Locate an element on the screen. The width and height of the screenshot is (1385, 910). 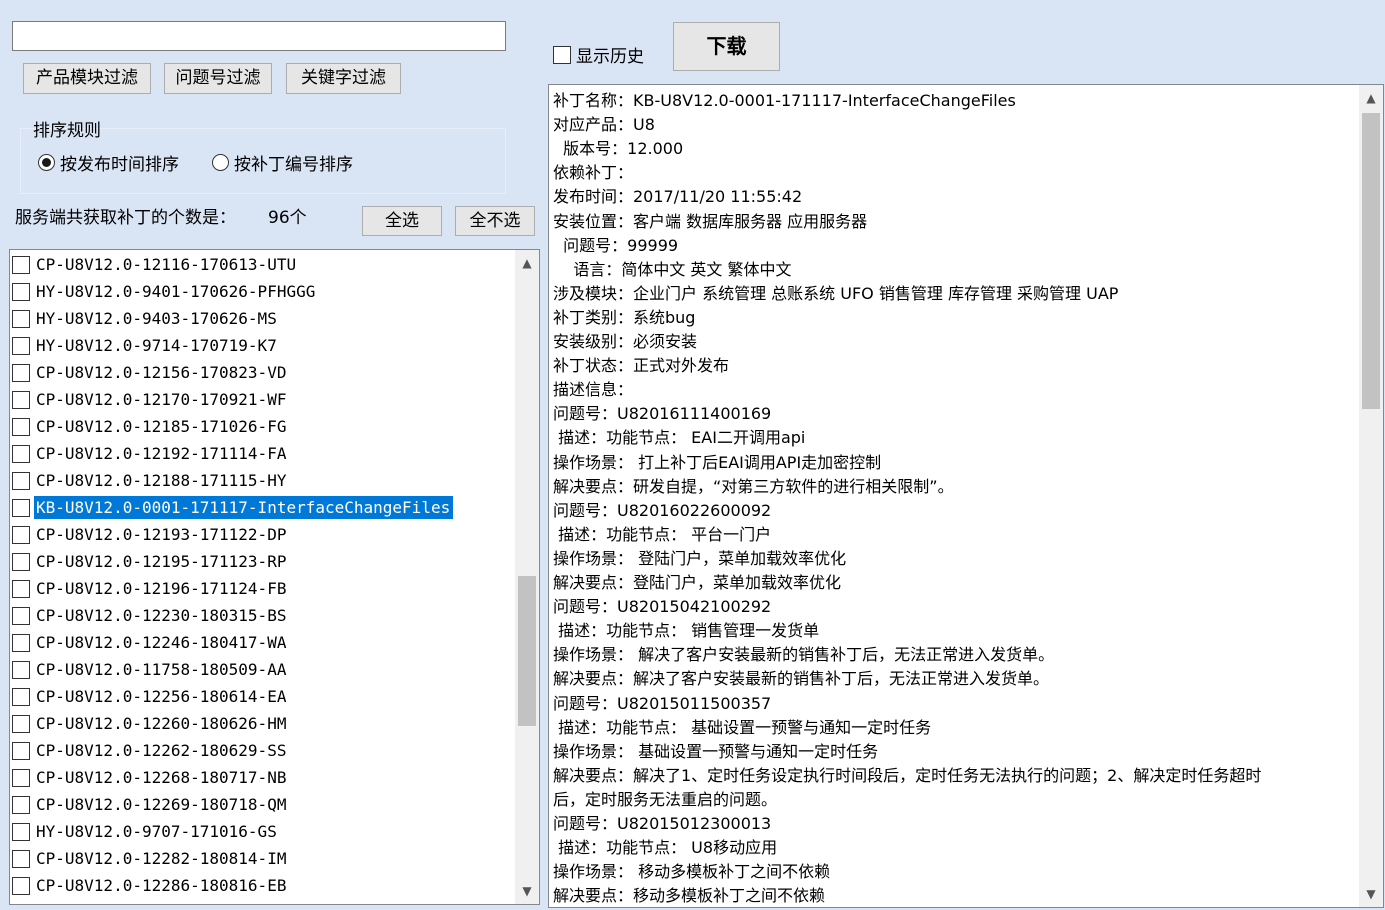
patch-count-value: 96个 is located at coordinates (287, 218).